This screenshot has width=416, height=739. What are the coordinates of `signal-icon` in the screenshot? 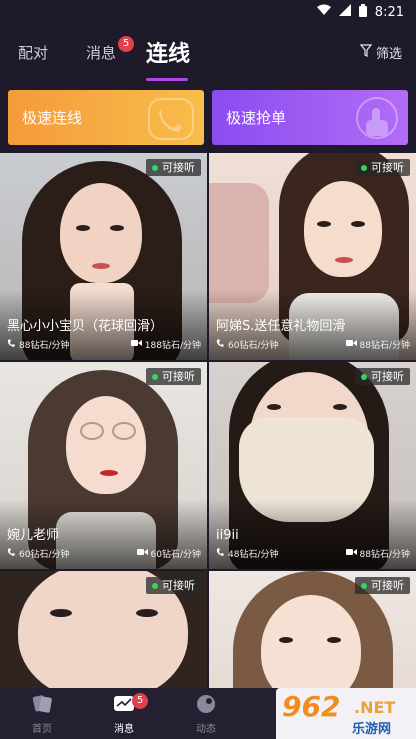 It's located at (344, 12).